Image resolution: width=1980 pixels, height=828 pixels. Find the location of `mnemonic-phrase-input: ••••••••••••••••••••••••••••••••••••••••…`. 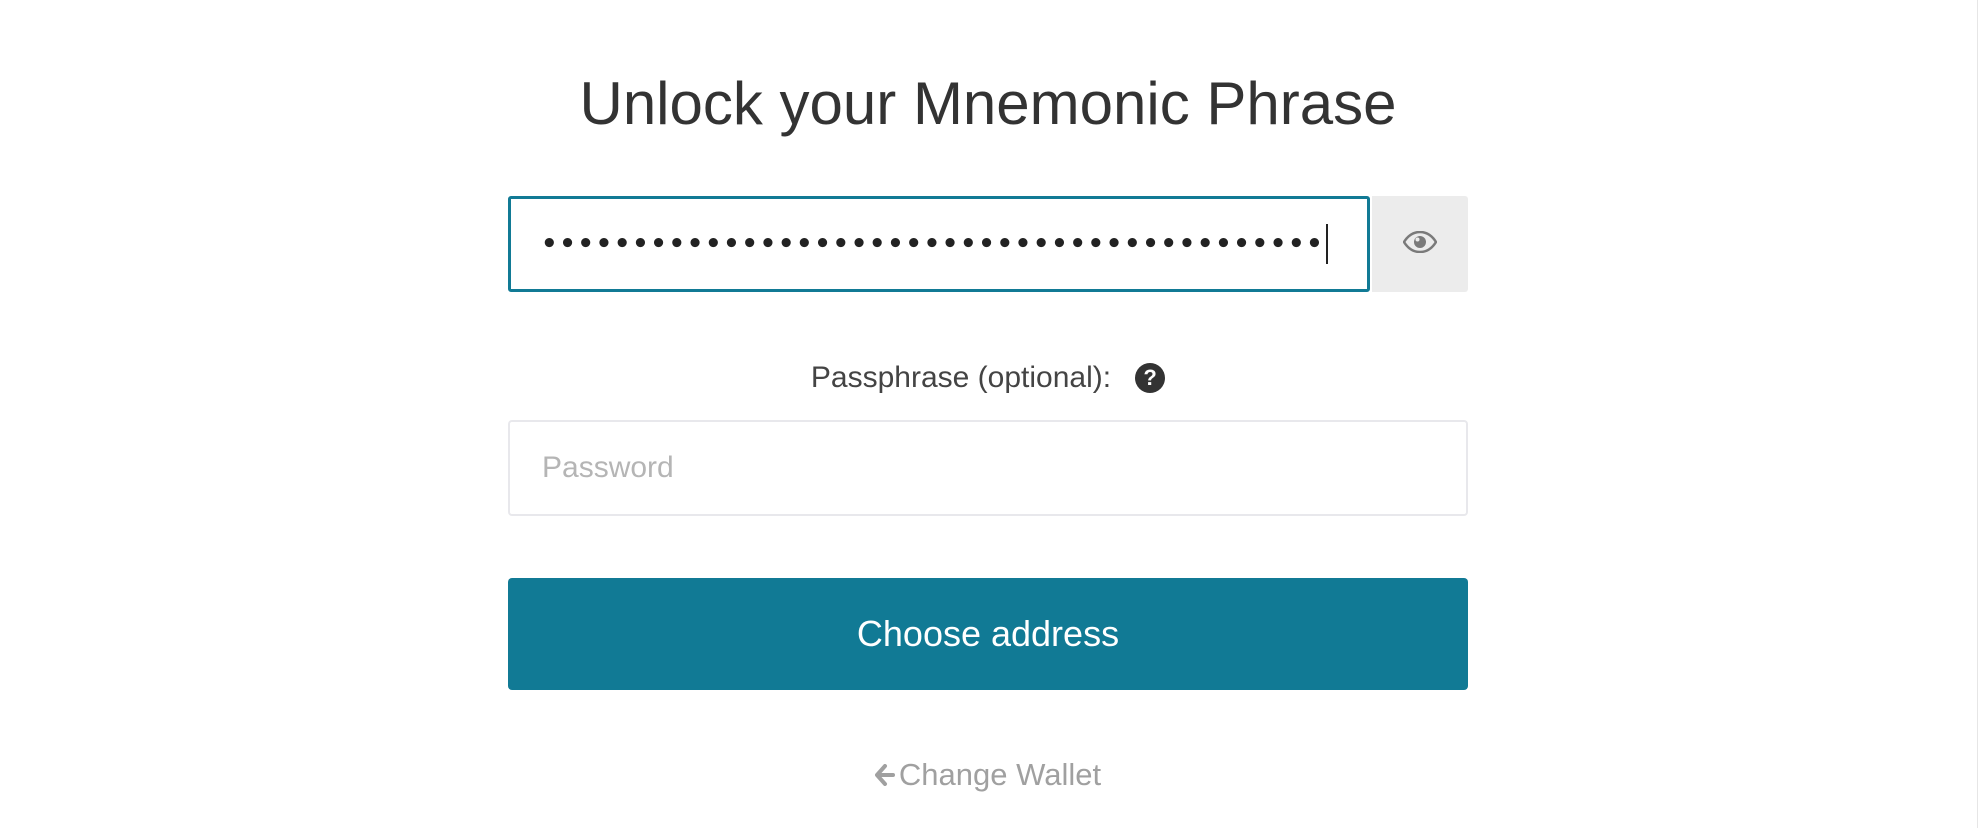

mnemonic-phrase-input: ••••••••••••••••••••••••••••••••••••••••… is located at coordinates (939, 244).